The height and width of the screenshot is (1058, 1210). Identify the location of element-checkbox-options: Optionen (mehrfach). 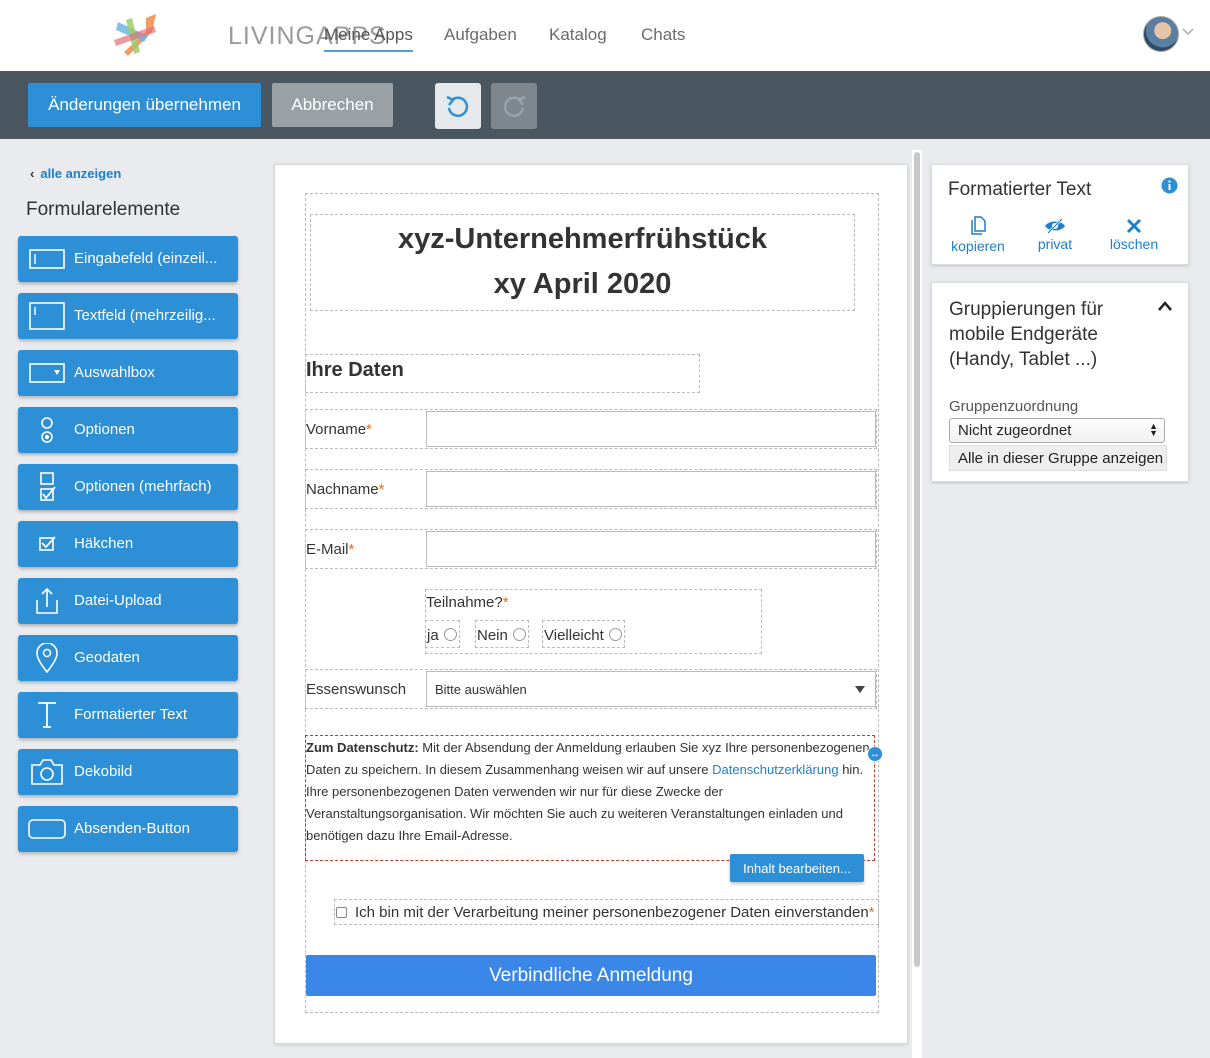
(128, 487).